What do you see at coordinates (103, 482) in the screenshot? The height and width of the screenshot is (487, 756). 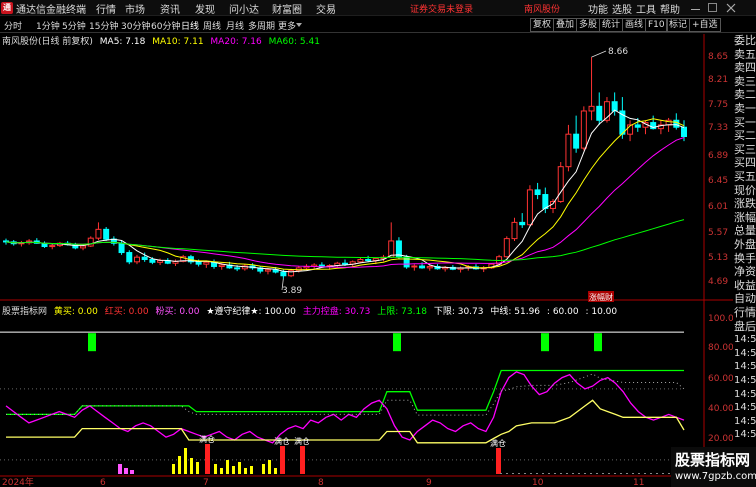 I see `date-tick: 6` at bounding box center [103, 482].